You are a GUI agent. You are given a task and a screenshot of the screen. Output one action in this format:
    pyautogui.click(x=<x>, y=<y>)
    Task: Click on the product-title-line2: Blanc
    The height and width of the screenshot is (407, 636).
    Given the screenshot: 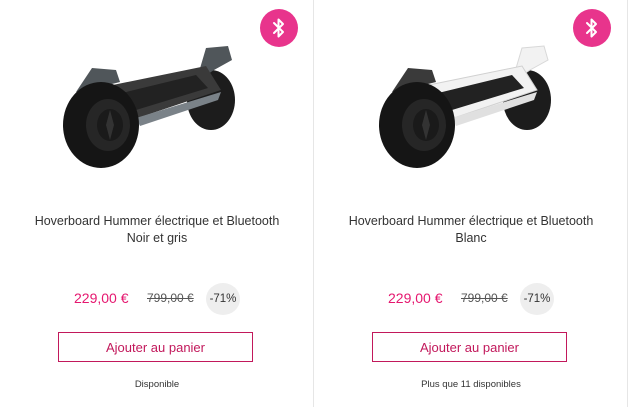 What is the action you would take?
    pyautogui.click(x=471, y=238)
    